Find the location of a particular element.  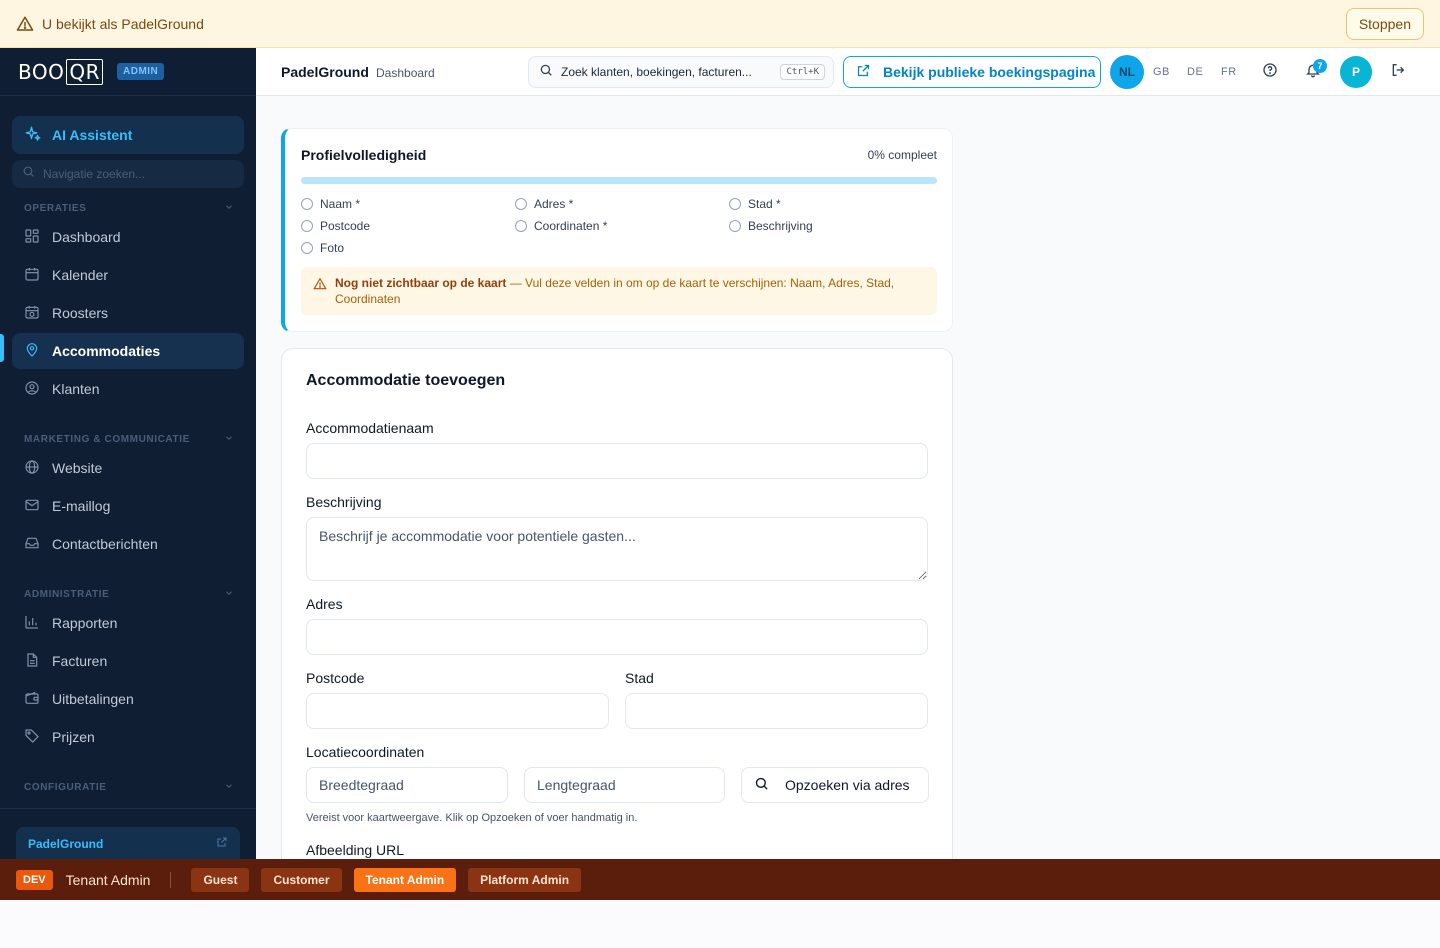

sidebar-footer: PadelGround is located at coordinates (128, 833).